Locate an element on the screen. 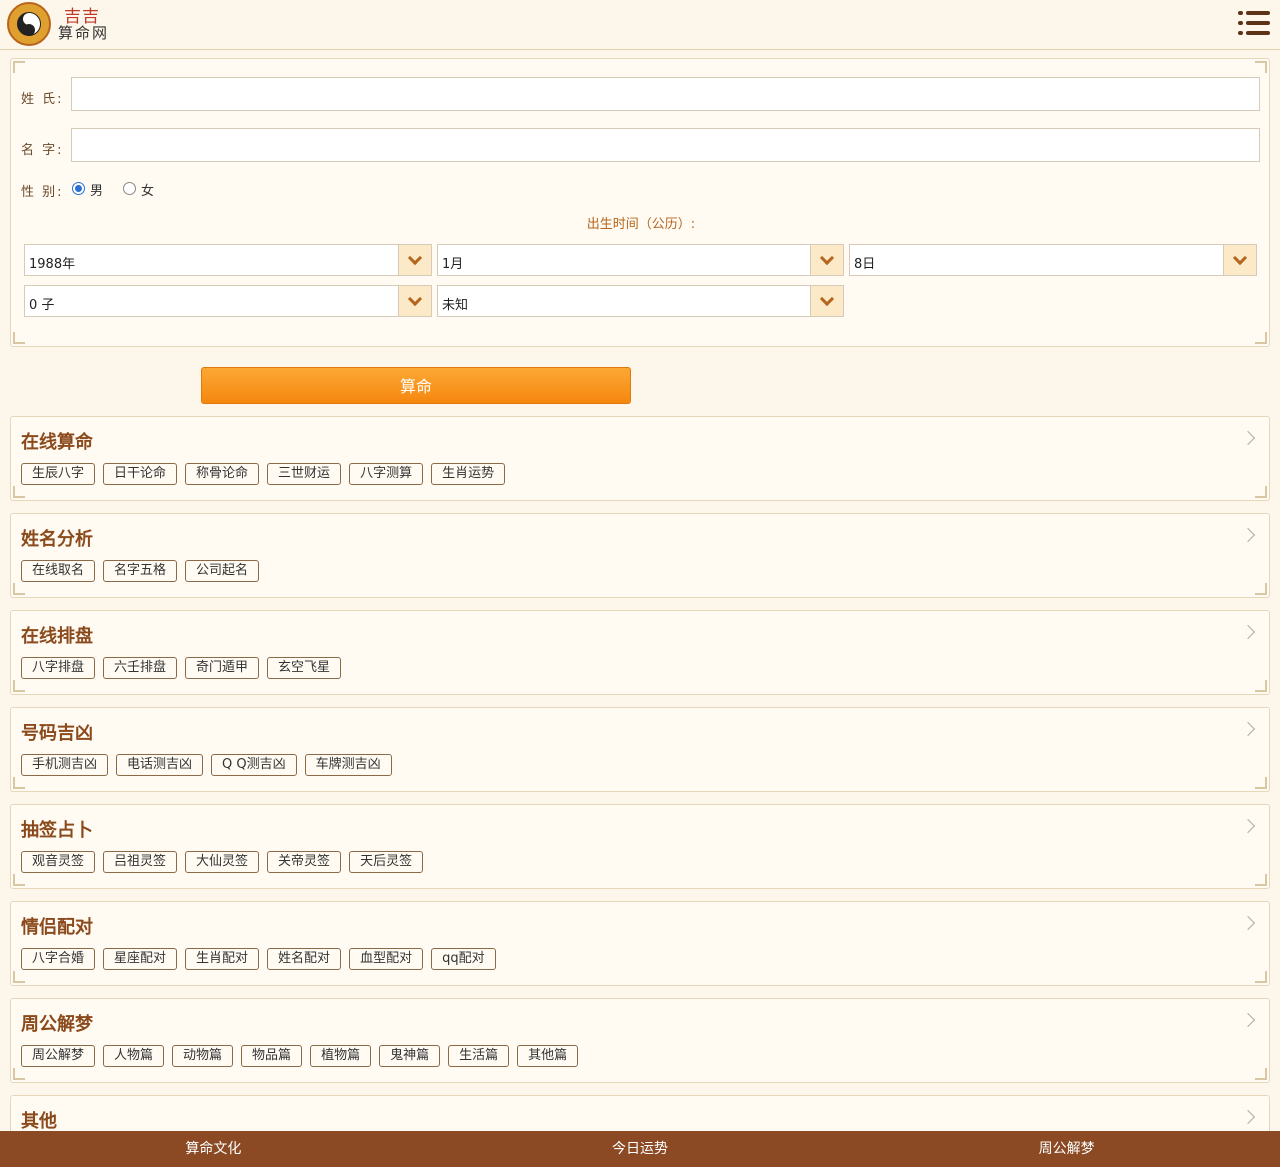 This screenshot has width=1280, height=1167. category-tag-link: Q Q测吉凶 is located at coordinates (254, 765).